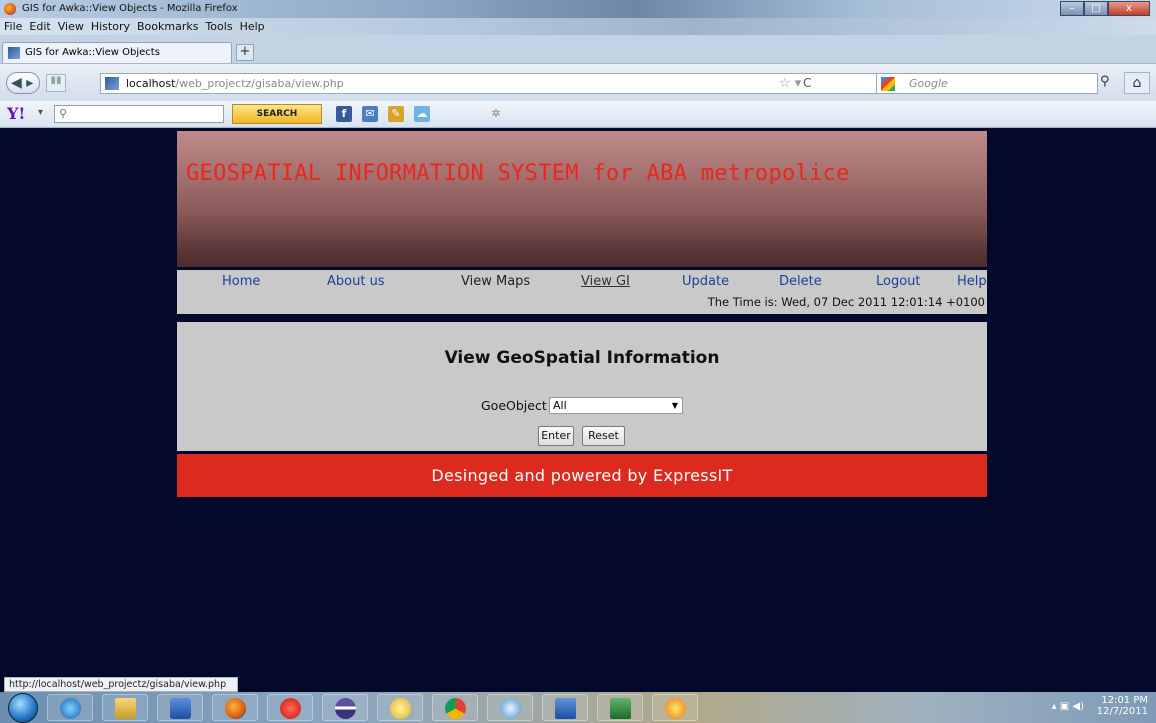  I want to click on reset-button: Reset, so click(603, 436).